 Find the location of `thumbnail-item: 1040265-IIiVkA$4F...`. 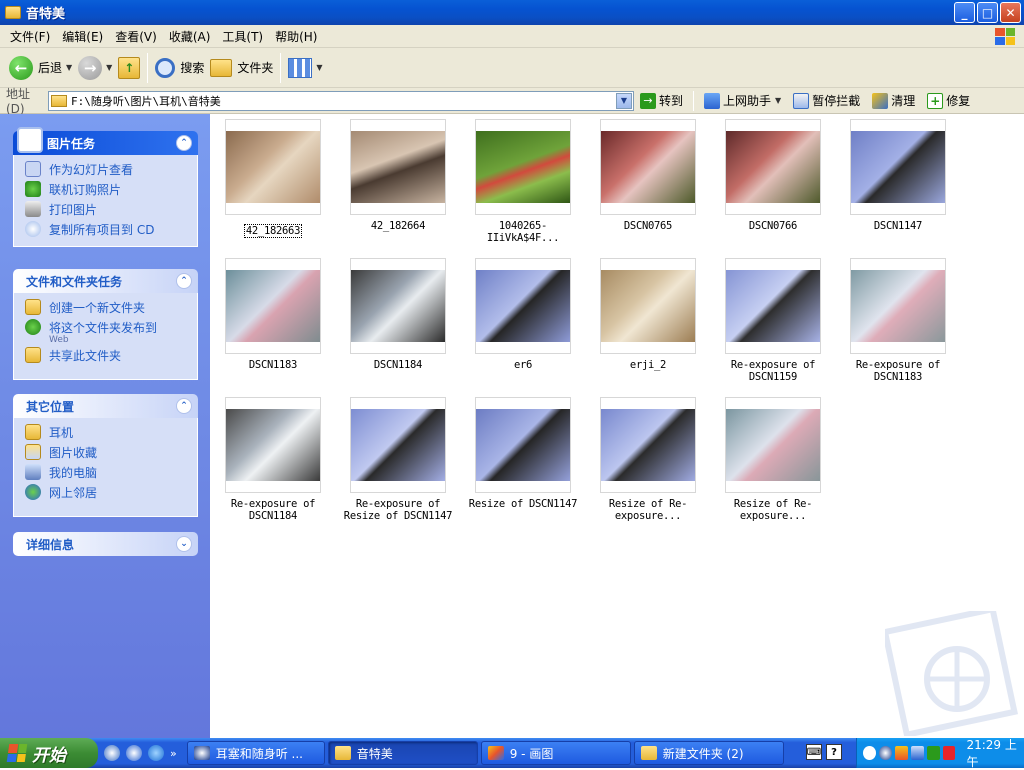

thumbnail-item: 1040265-IIiVkA$4F... is located at coordinates (523, 181).